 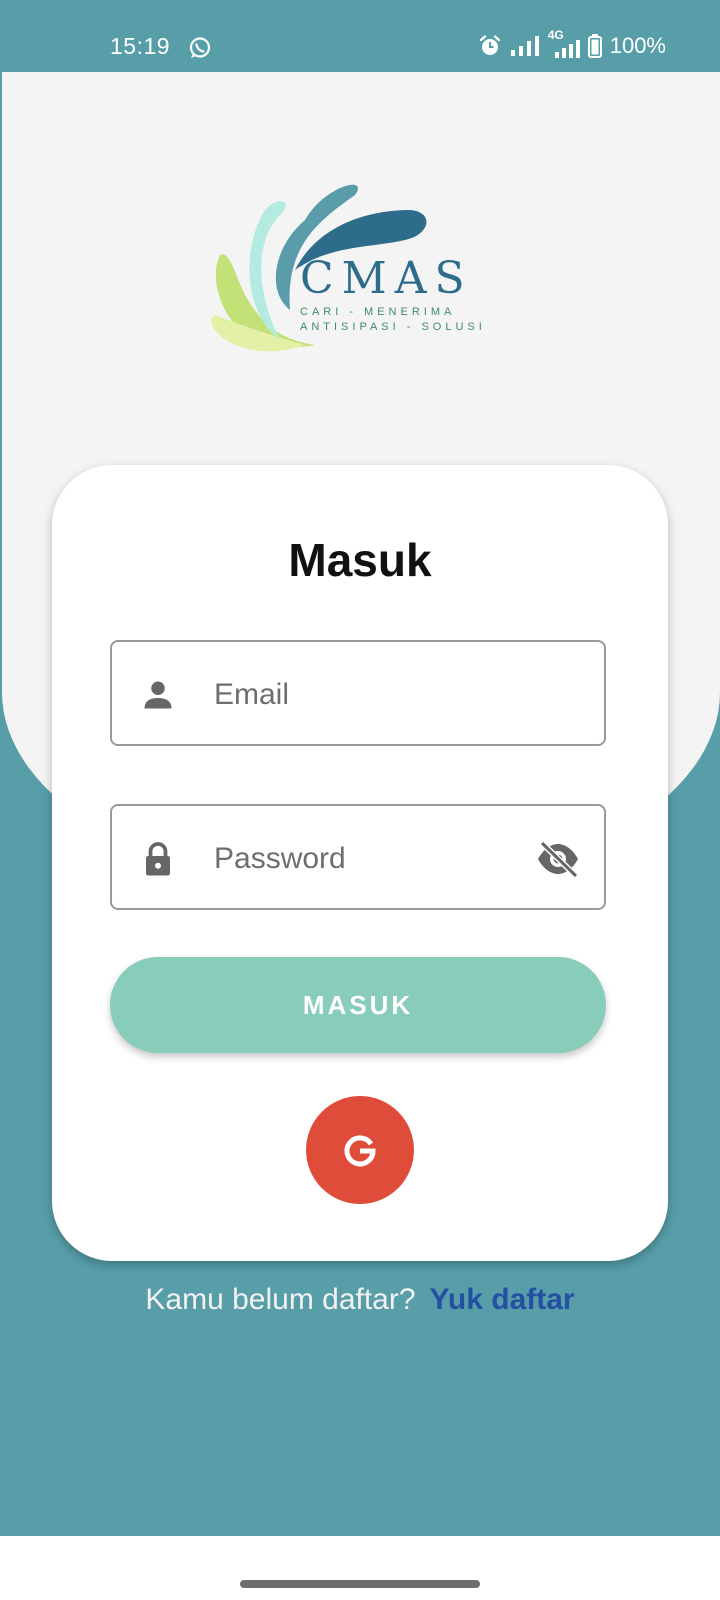 What do you see at coordinates (386, 278) in the screenshot?
I see `logo-brand-text: CMAS` at bounding box center [386, 278].